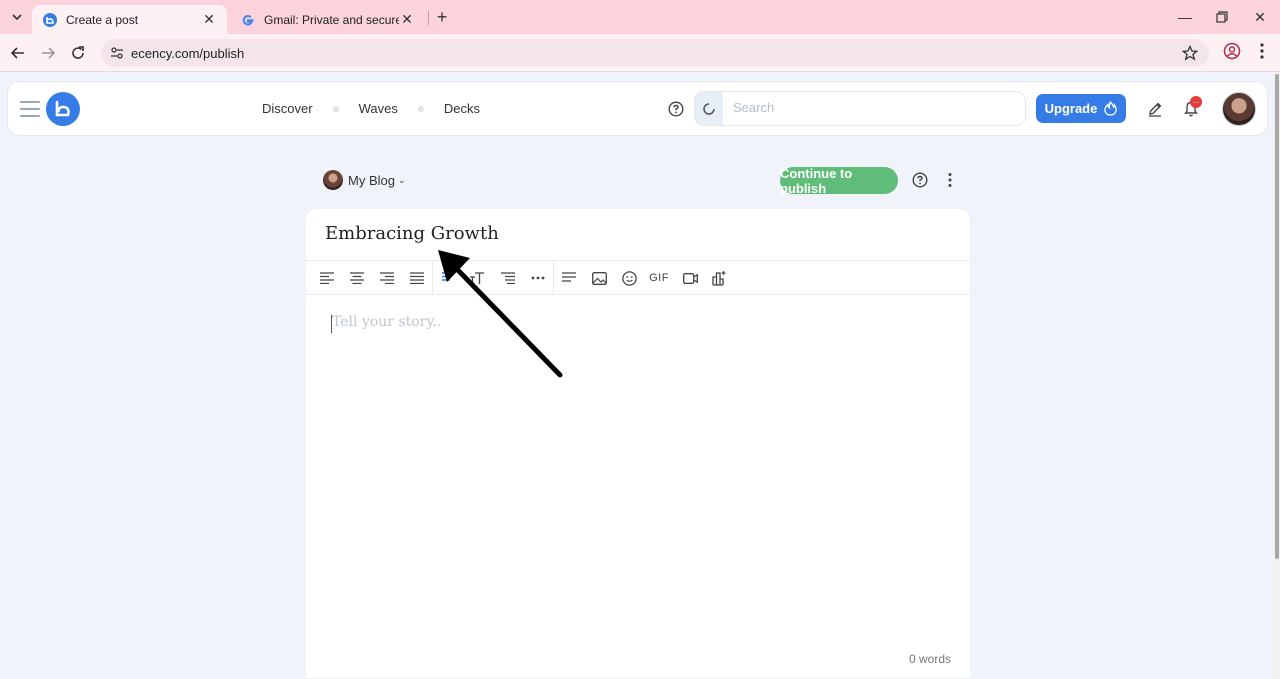  What do you see at coordinates (117, 53) in the screenshot?
I see `site-settings-icon` at bounding box center [117, 53].